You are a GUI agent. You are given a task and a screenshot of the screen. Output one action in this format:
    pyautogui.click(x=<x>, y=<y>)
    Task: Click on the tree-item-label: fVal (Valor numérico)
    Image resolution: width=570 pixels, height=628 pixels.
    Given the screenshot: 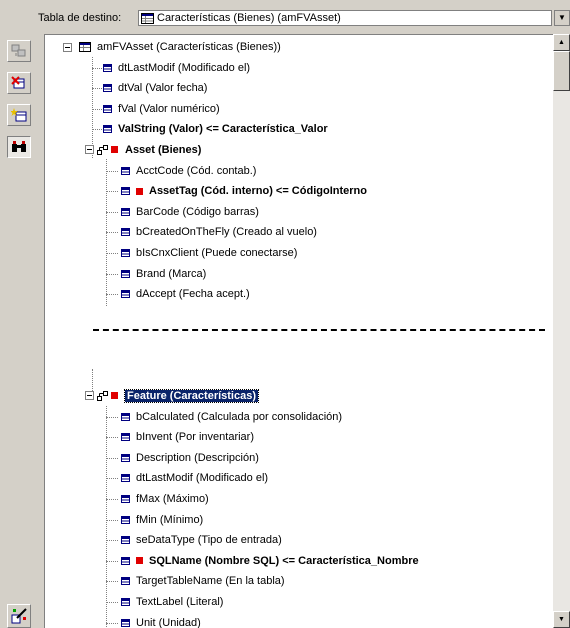 What is the action you would take?
    pyautogui.click(x=169, y=108)
    